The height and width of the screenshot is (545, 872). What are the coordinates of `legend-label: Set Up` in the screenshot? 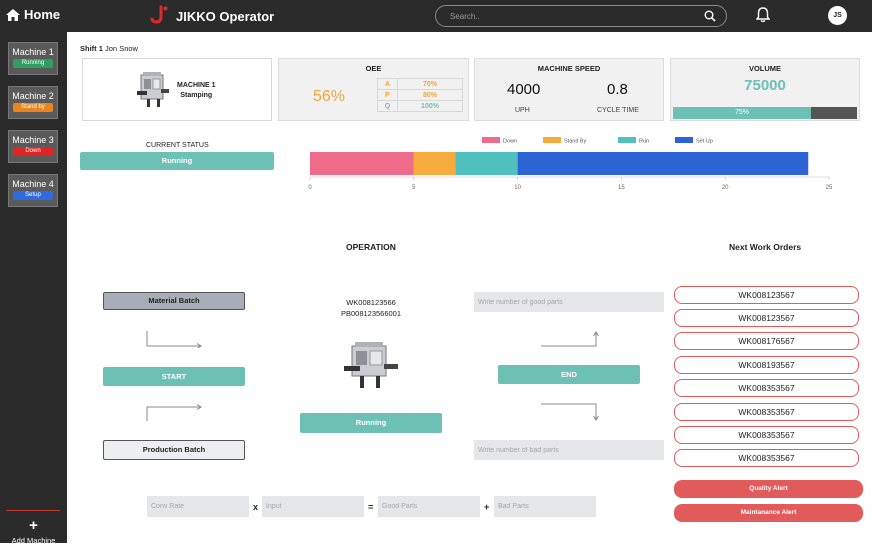 It's located at (704, 142).